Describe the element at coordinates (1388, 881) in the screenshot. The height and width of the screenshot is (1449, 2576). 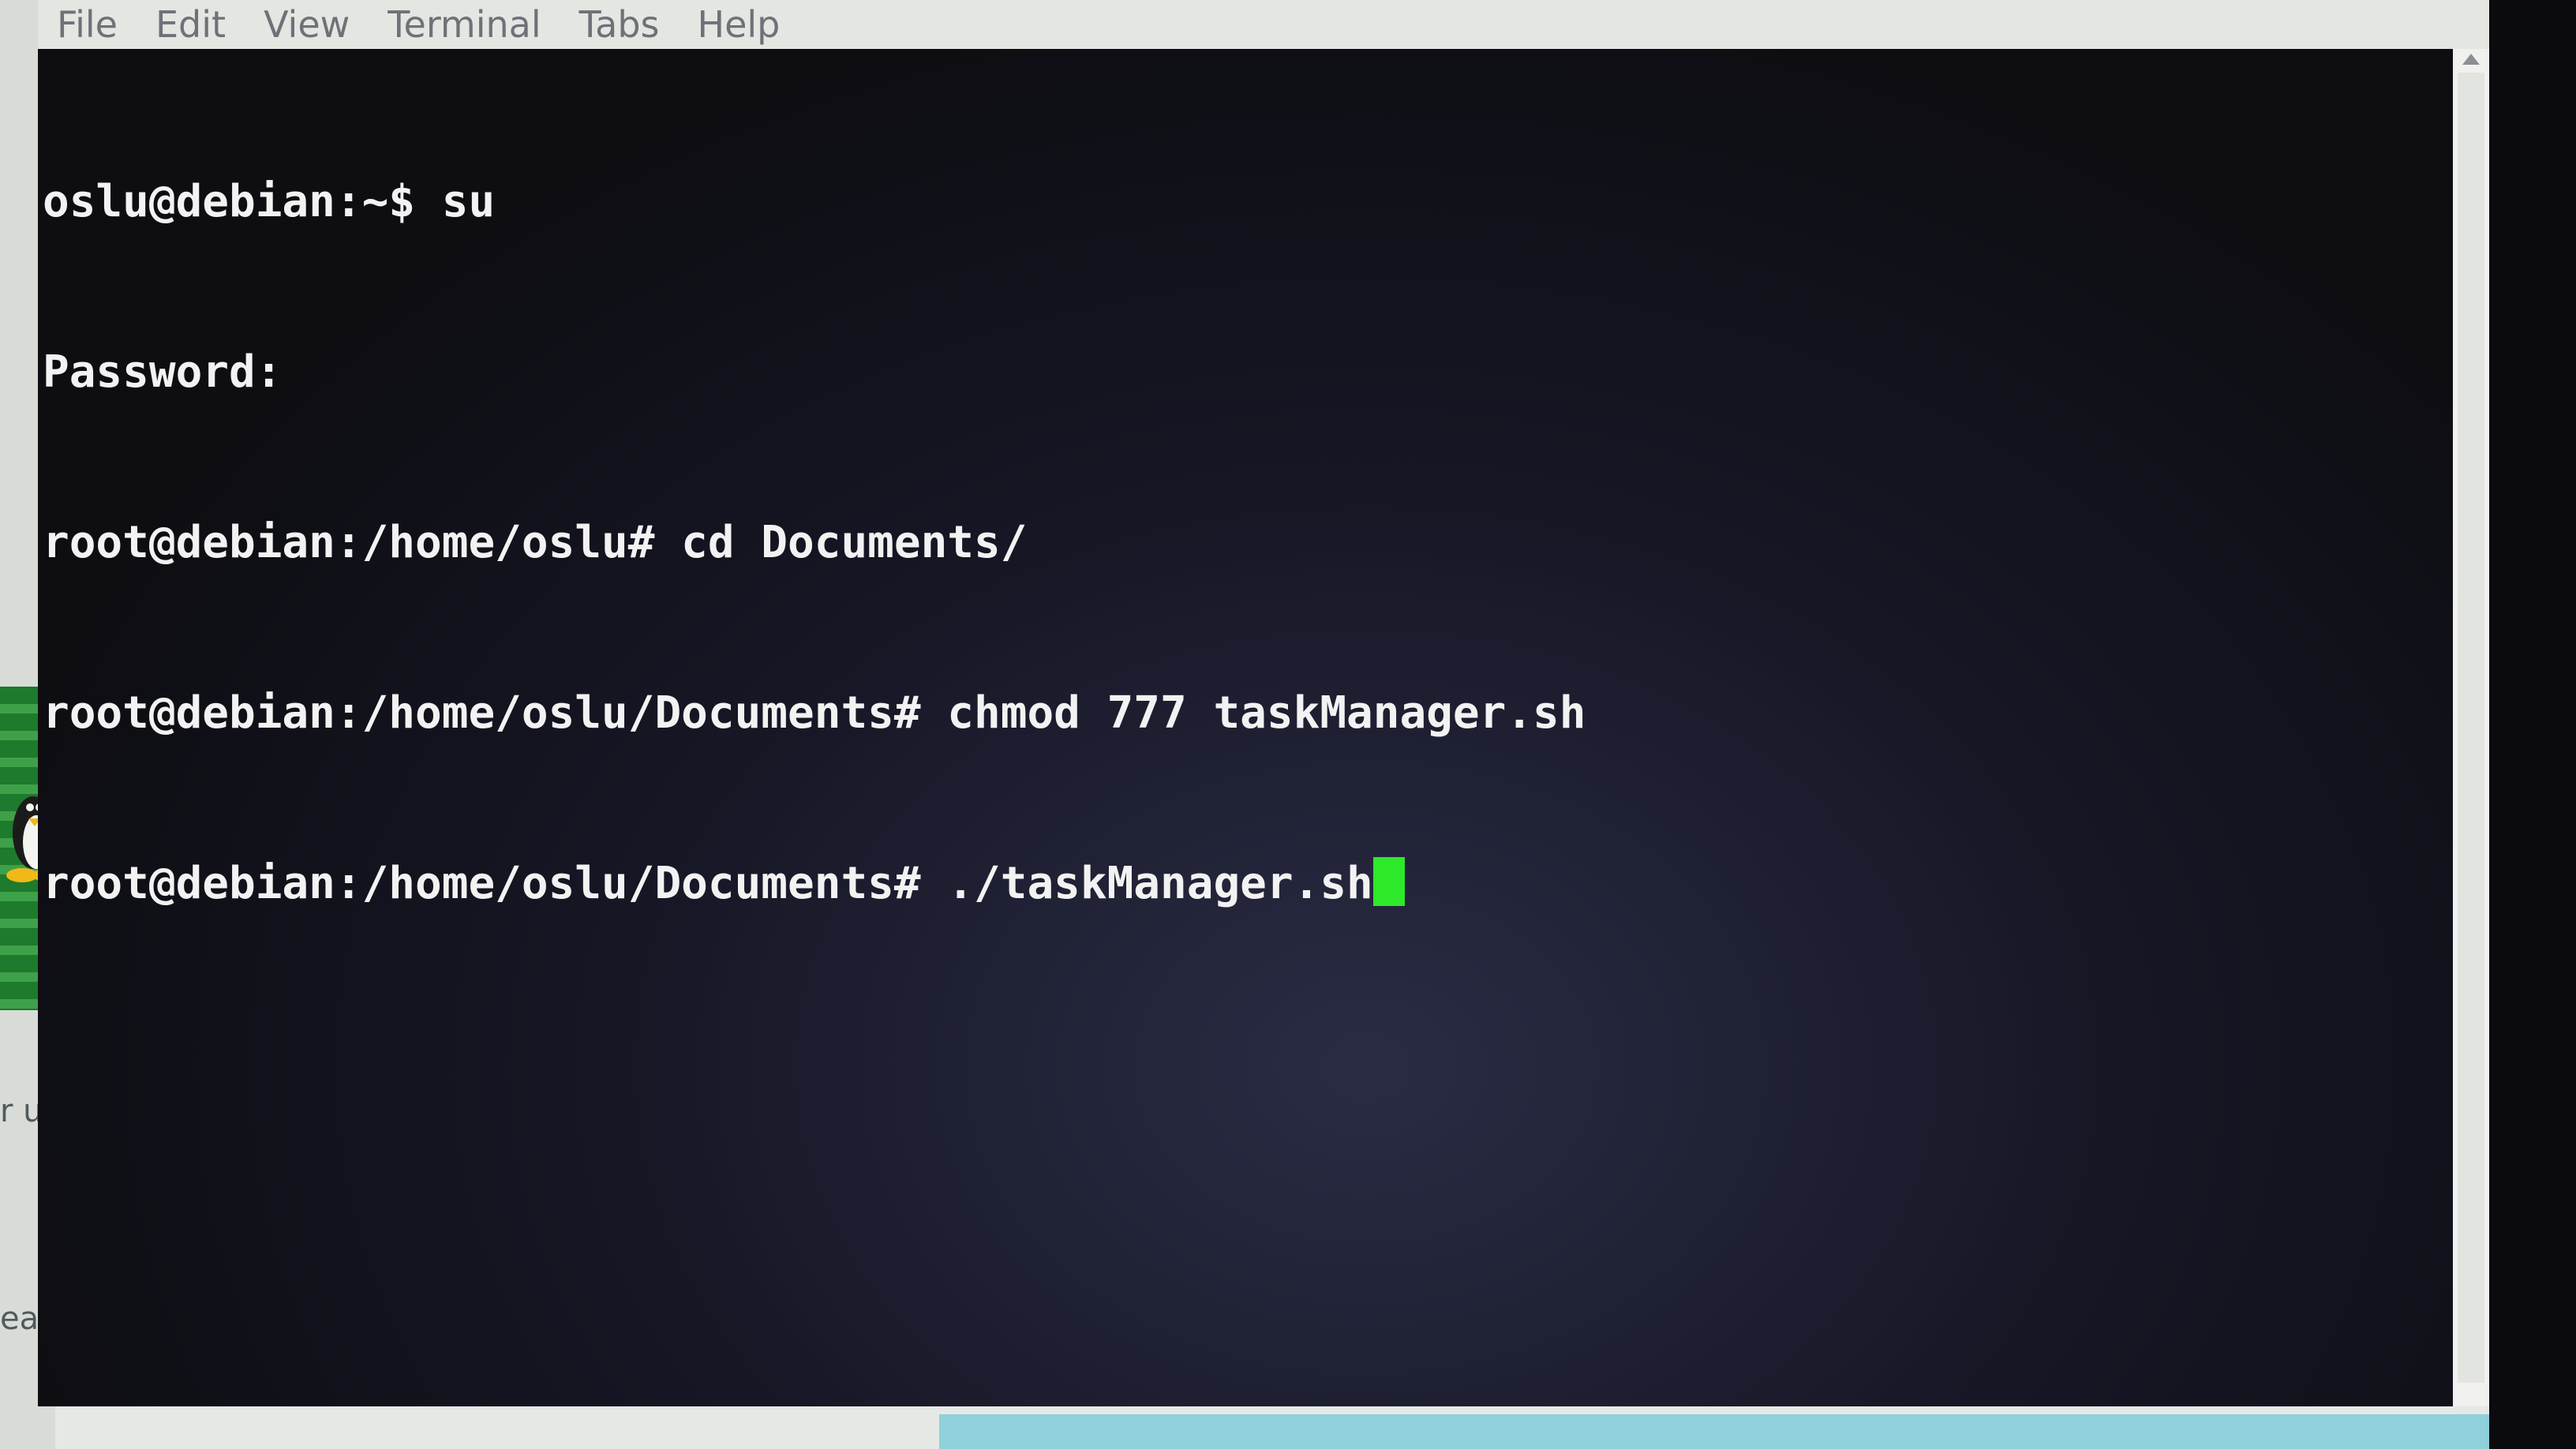
I see `text-cursor` at that location.